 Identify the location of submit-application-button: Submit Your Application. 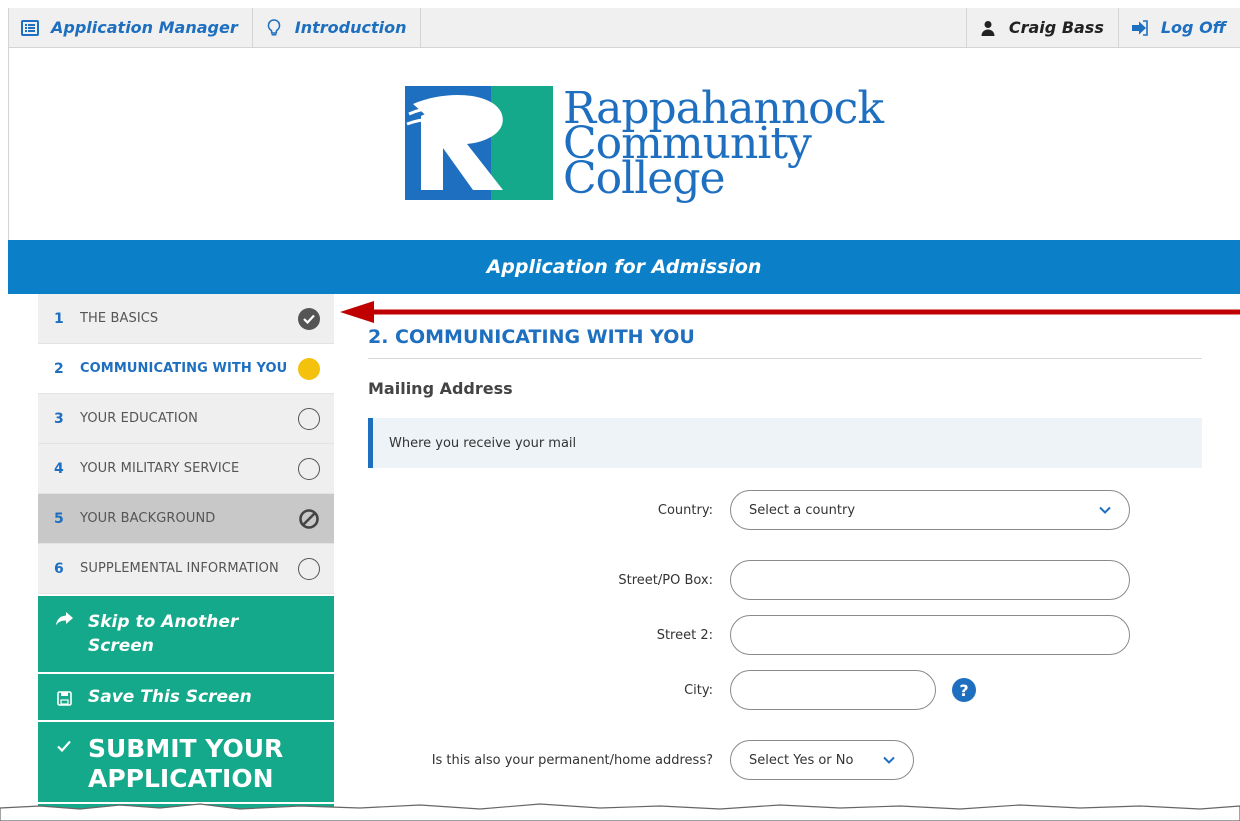
(186, 761).